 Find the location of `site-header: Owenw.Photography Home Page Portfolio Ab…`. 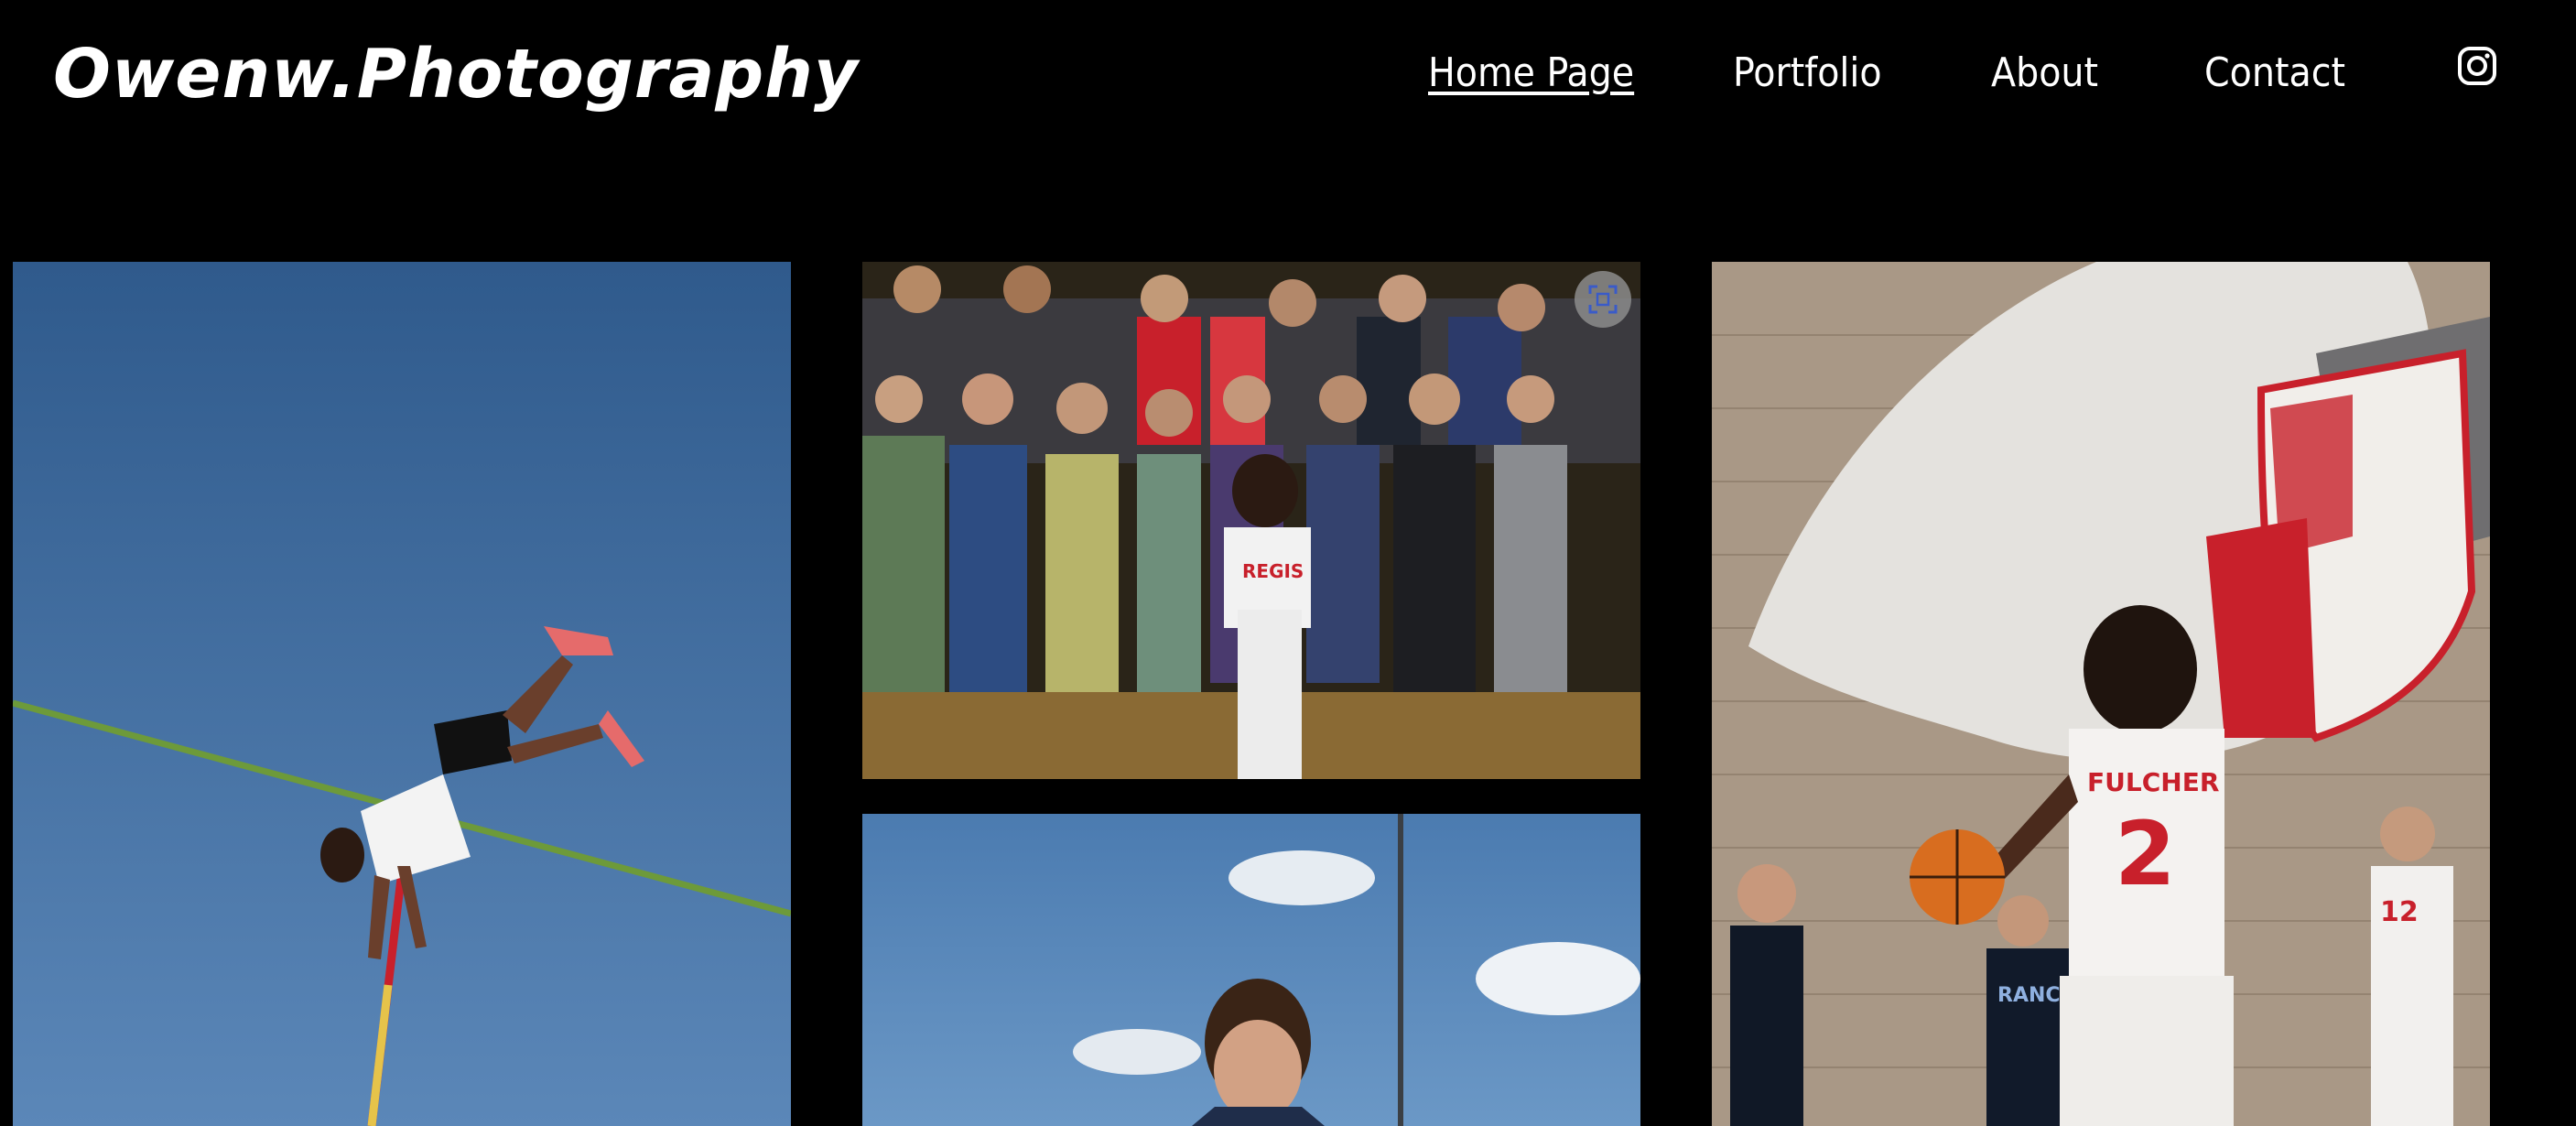

site-header: Owenw.Photography Home Page Portfolio Ab… is located at coordinates (1288, 78).